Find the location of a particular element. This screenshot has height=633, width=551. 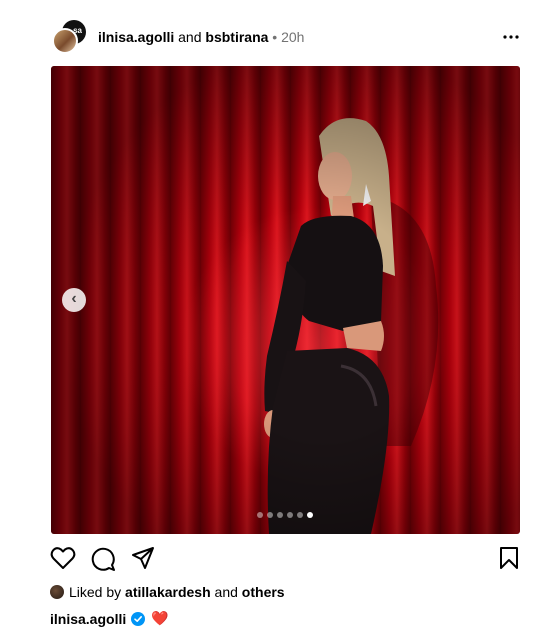

carousel-dot-active is located at coordinates (310, 515).